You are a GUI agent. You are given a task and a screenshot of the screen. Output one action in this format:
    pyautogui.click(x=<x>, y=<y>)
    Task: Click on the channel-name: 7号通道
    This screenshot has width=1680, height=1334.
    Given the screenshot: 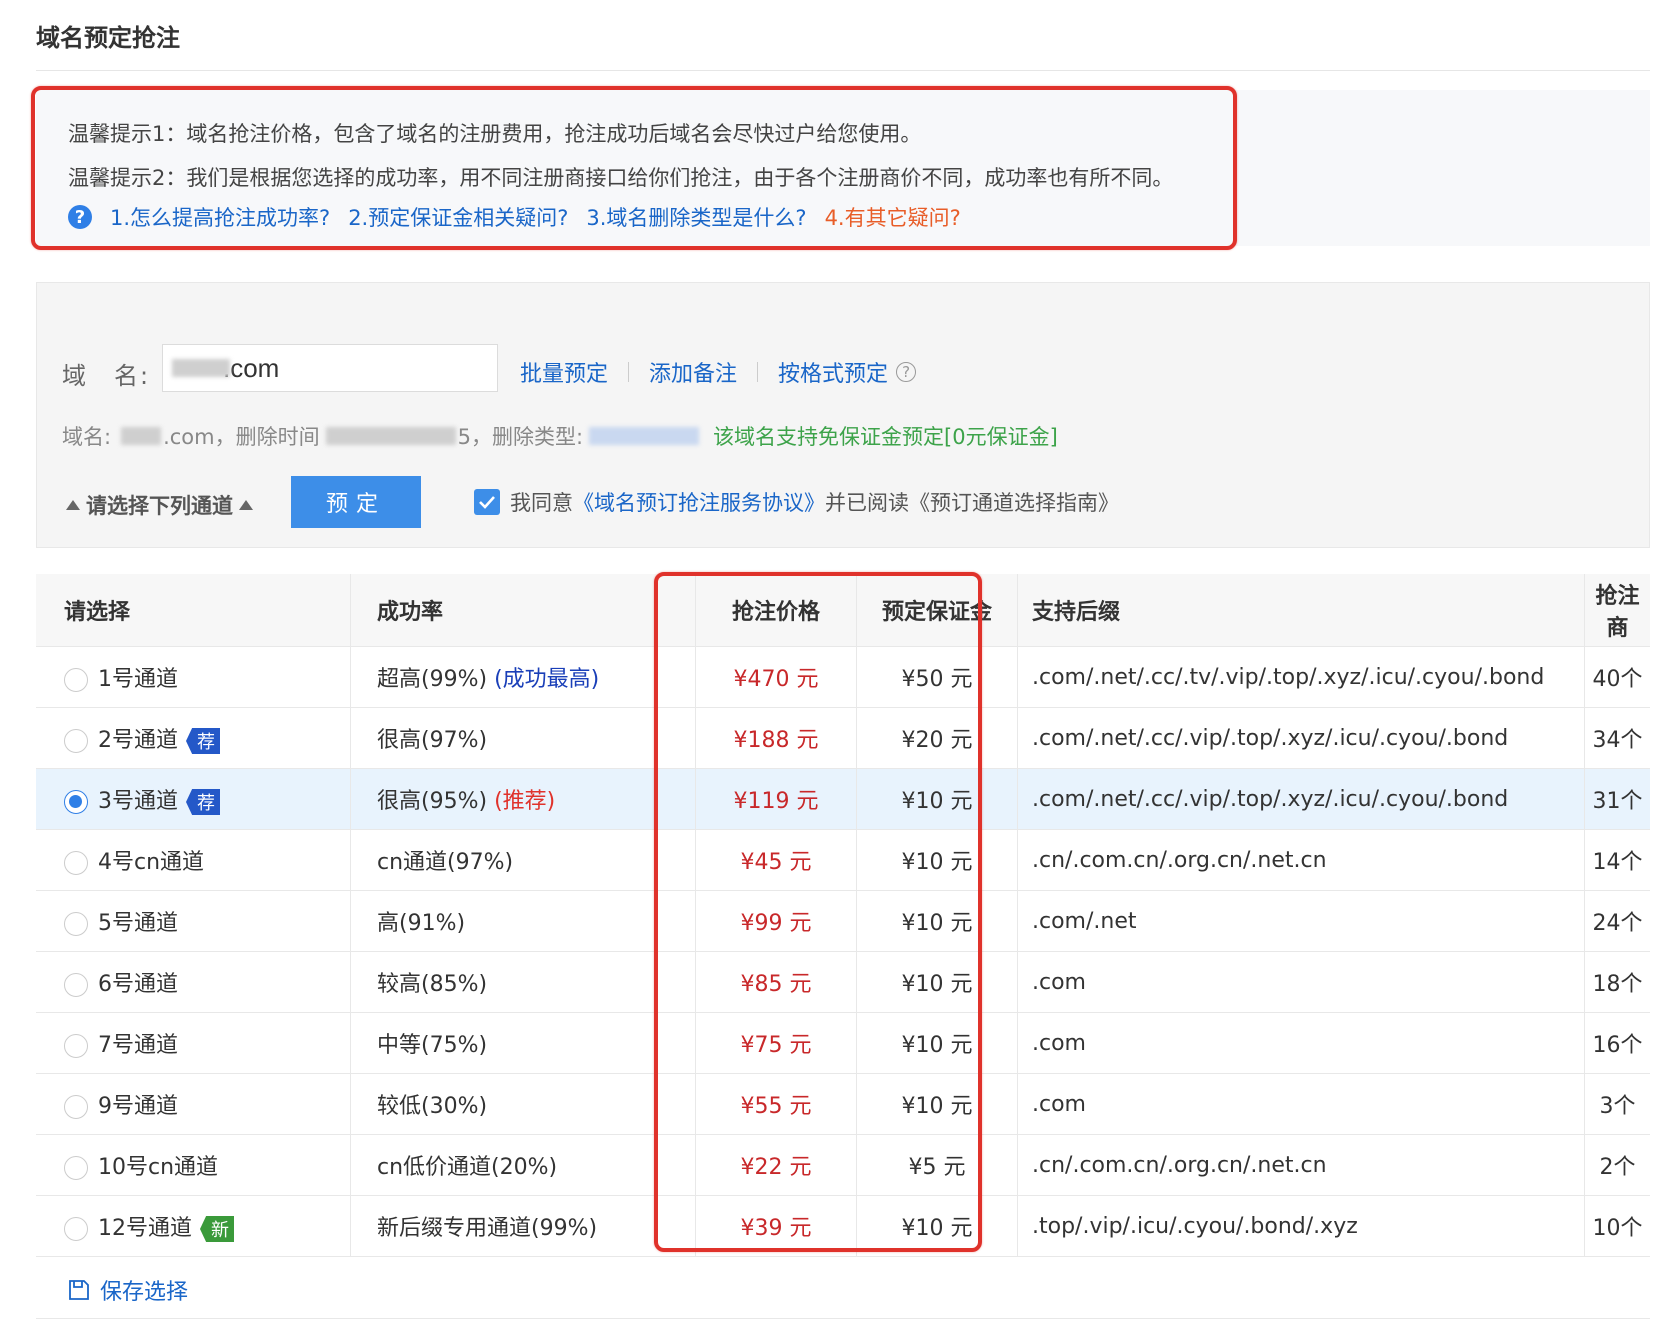 What is the action you would take?
    pyautogui.click(x=138, y=1045)
    